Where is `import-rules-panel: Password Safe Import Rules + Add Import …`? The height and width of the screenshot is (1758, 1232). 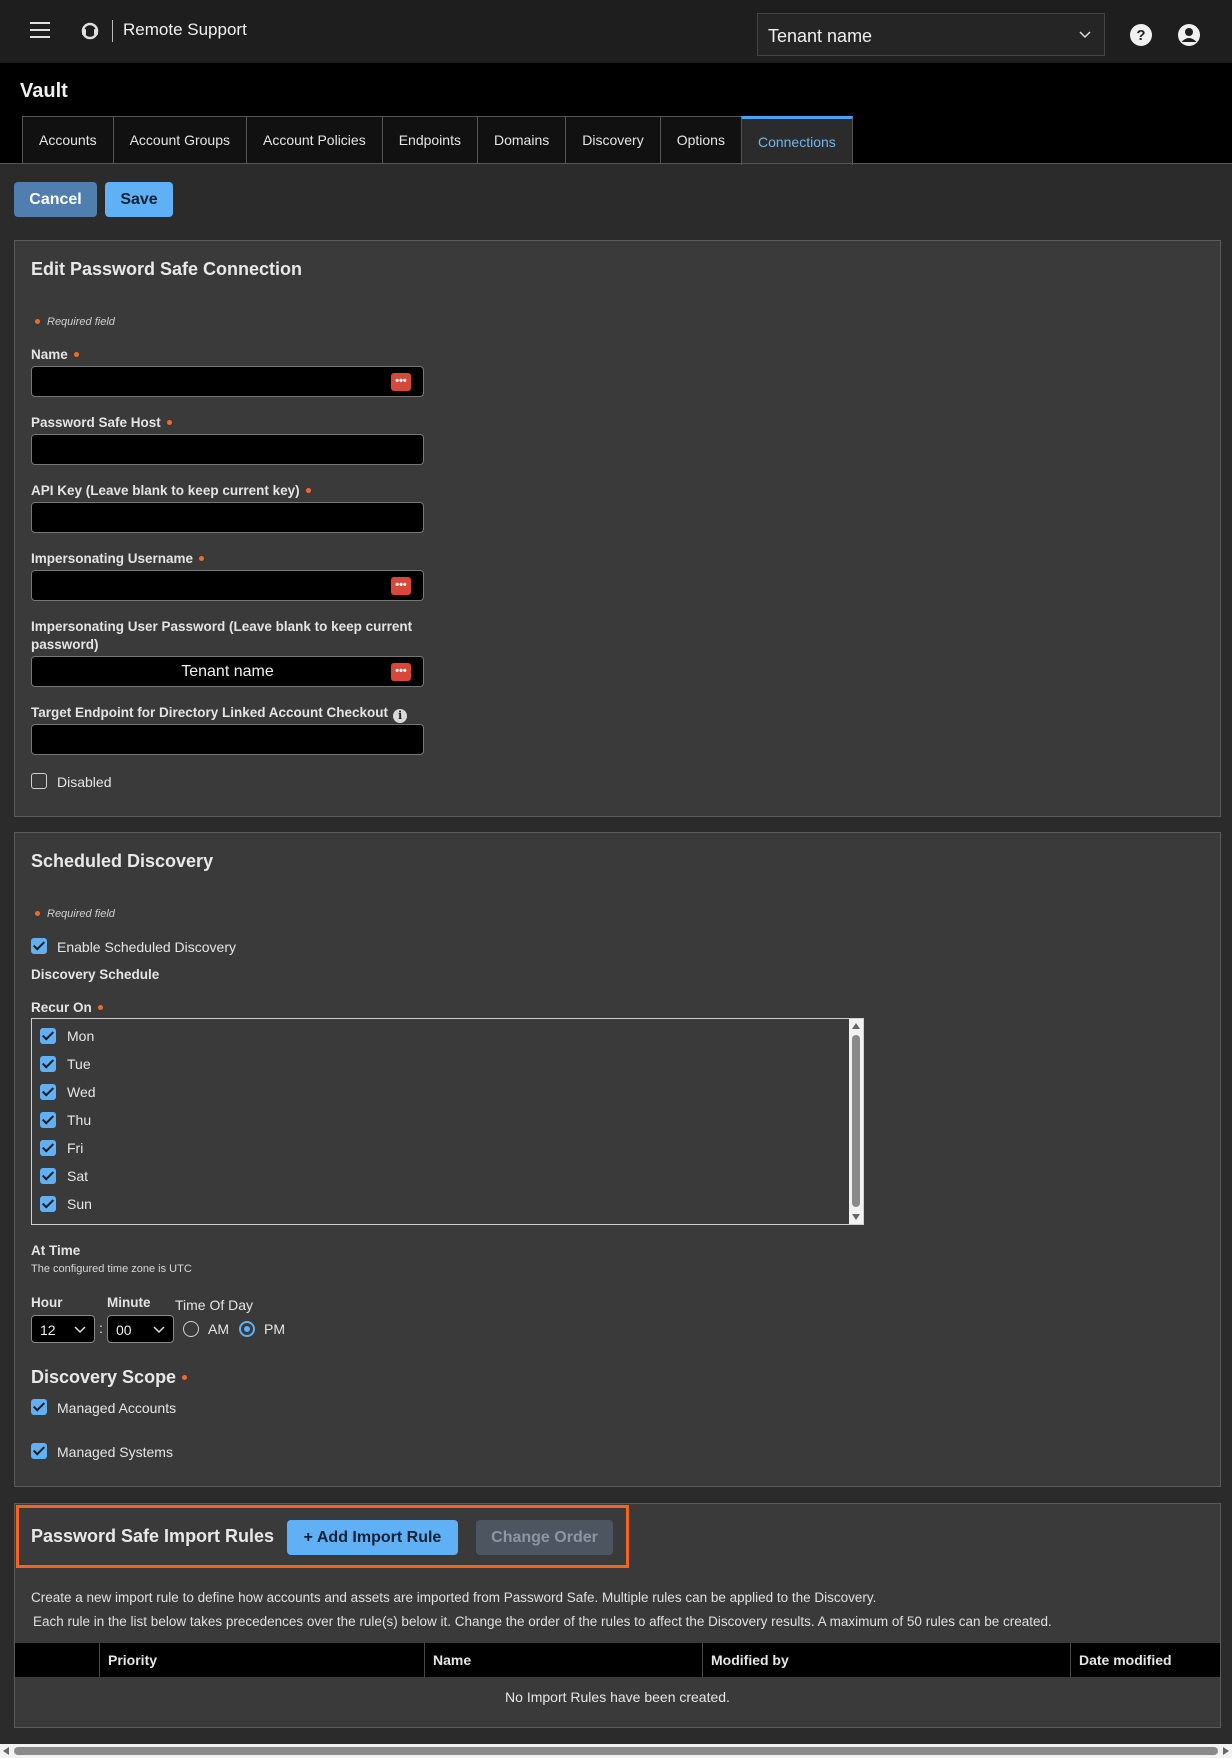
import-rules-panel: Password Safe Import Rules + Add Import … is located at coordinates (617, 1615).